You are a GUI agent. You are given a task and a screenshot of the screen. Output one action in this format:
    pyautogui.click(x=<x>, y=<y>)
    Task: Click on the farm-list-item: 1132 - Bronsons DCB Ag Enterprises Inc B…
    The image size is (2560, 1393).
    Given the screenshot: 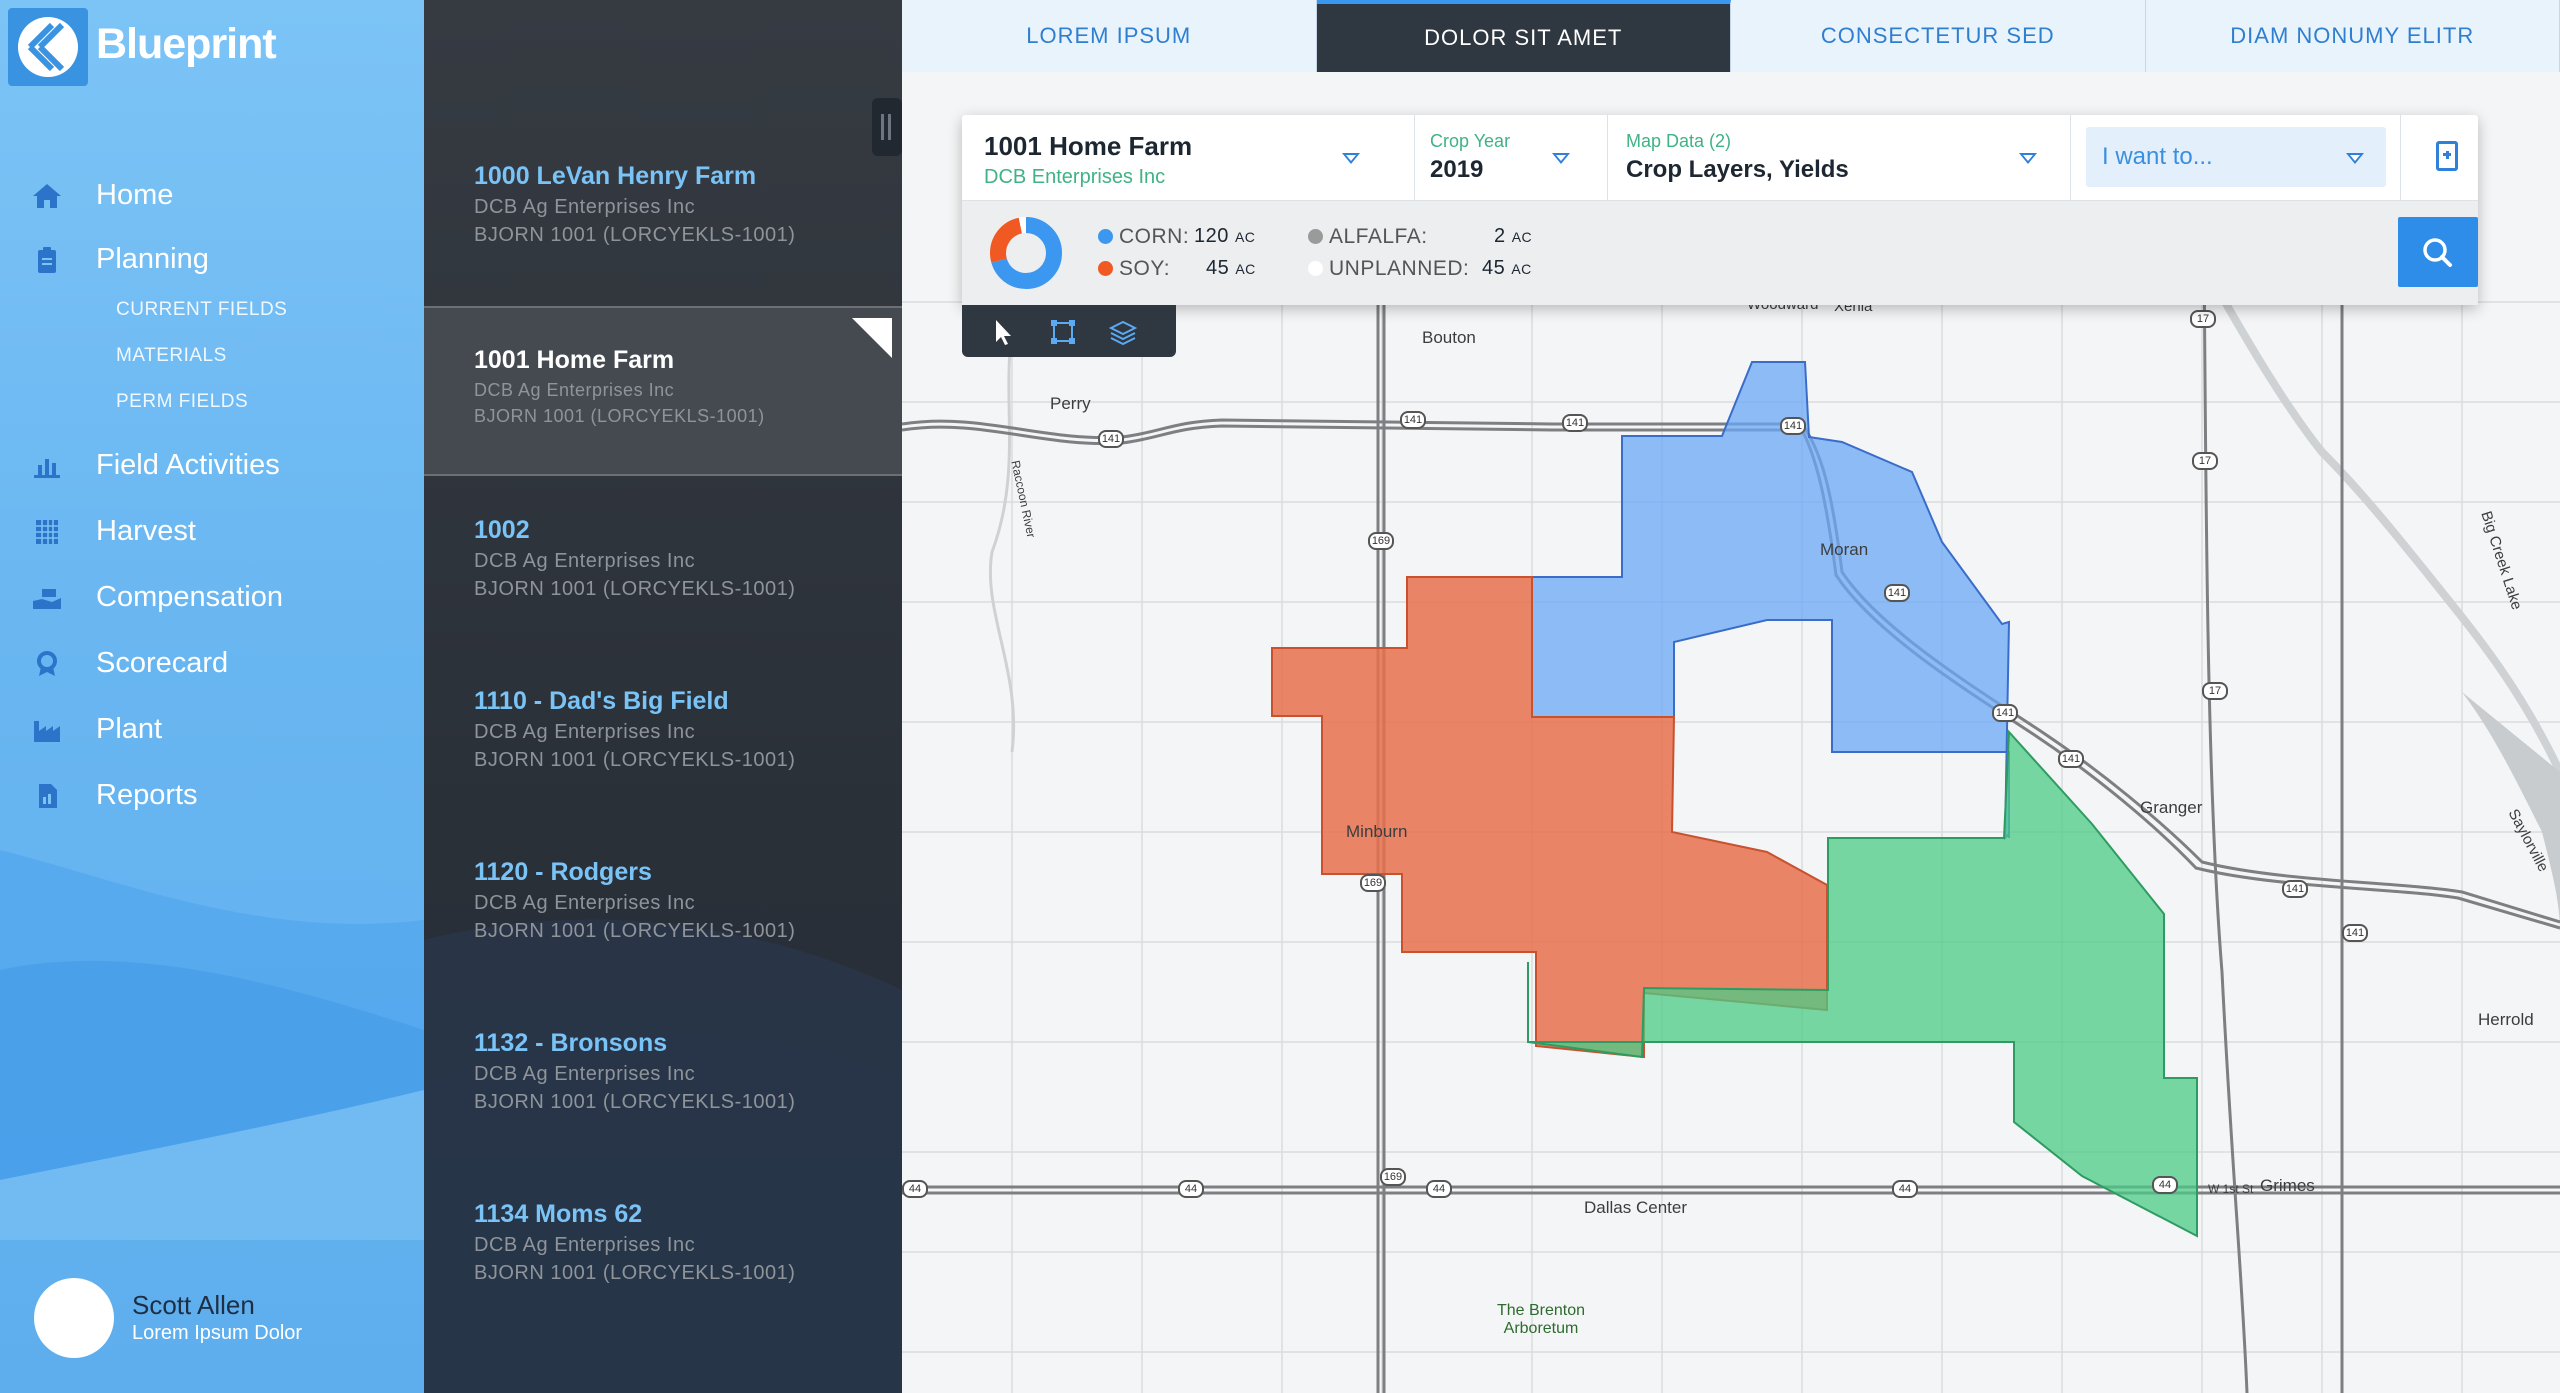 What is the action you would take?
    pyautogui.click(x=663, y=1092)
    